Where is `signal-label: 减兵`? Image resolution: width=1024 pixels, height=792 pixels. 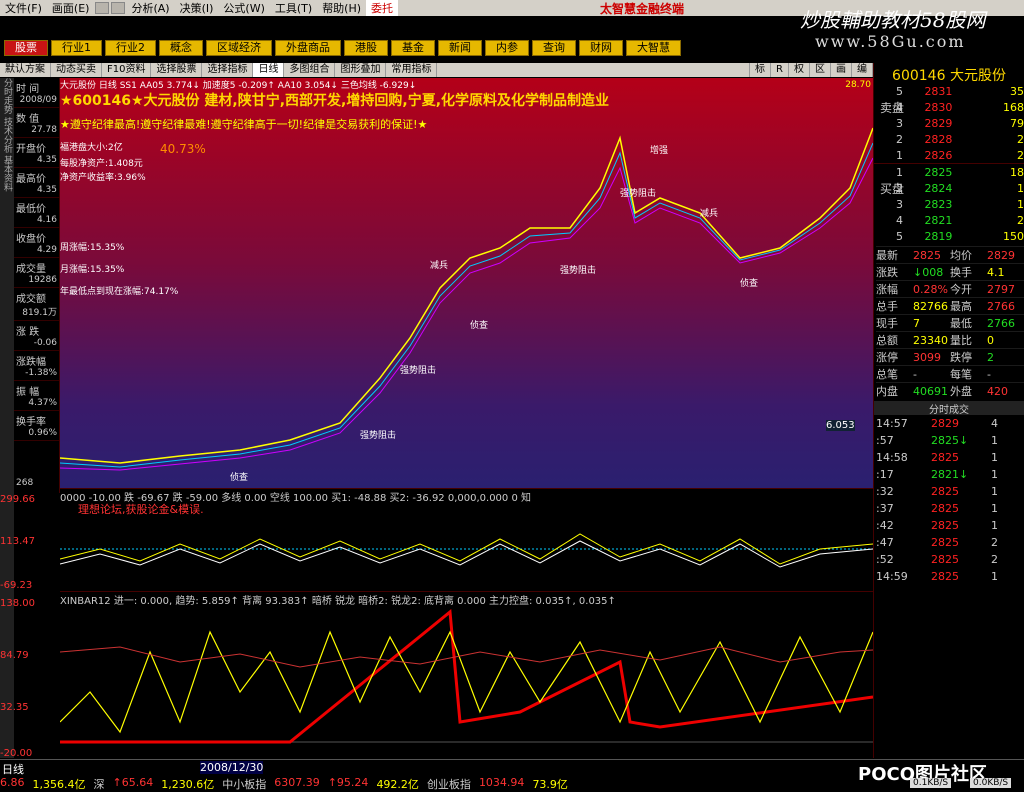 signal-label: 减兵 is located at coordinates (709, 214).